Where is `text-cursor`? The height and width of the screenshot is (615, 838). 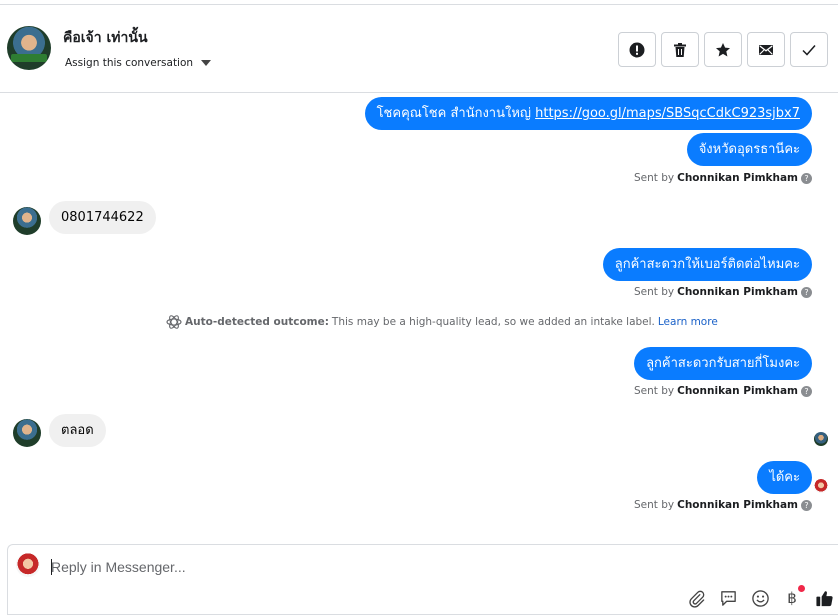
text-cursor is located at coordinates (51, 567).